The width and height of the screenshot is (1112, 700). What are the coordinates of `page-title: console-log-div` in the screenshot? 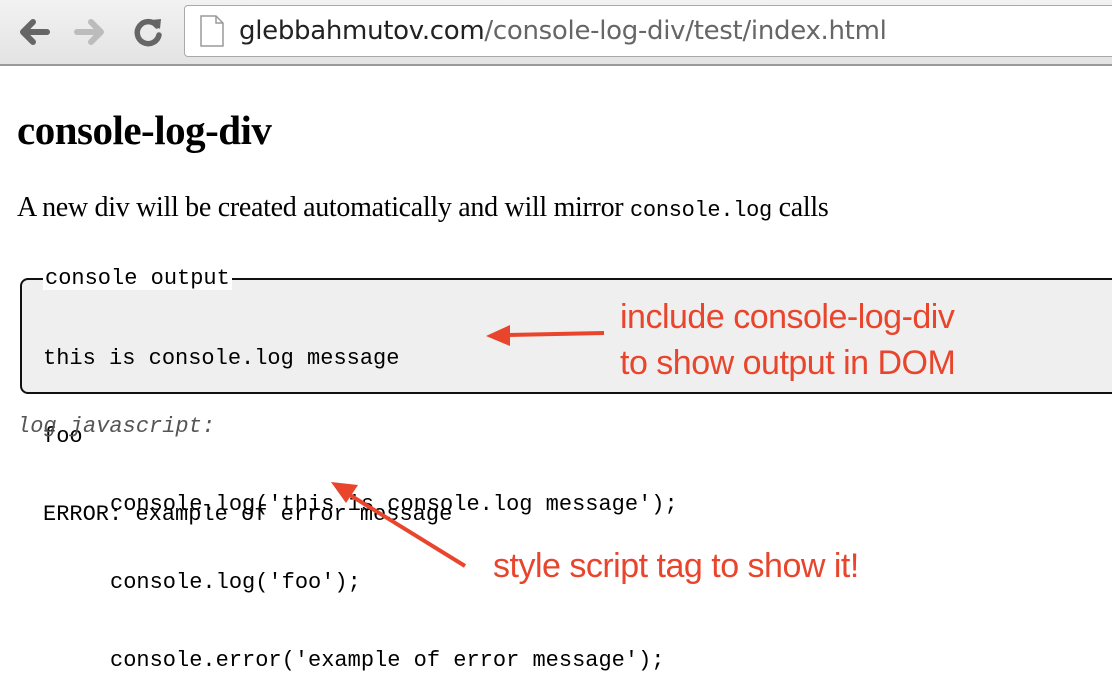 It's located at (144, 130).